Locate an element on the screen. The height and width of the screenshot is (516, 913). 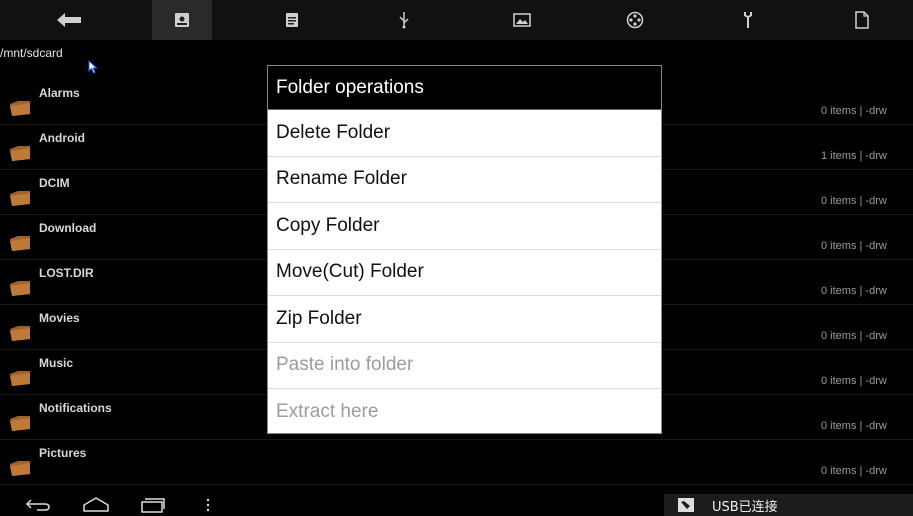
tools-tab is located at coordinates (748, 20).